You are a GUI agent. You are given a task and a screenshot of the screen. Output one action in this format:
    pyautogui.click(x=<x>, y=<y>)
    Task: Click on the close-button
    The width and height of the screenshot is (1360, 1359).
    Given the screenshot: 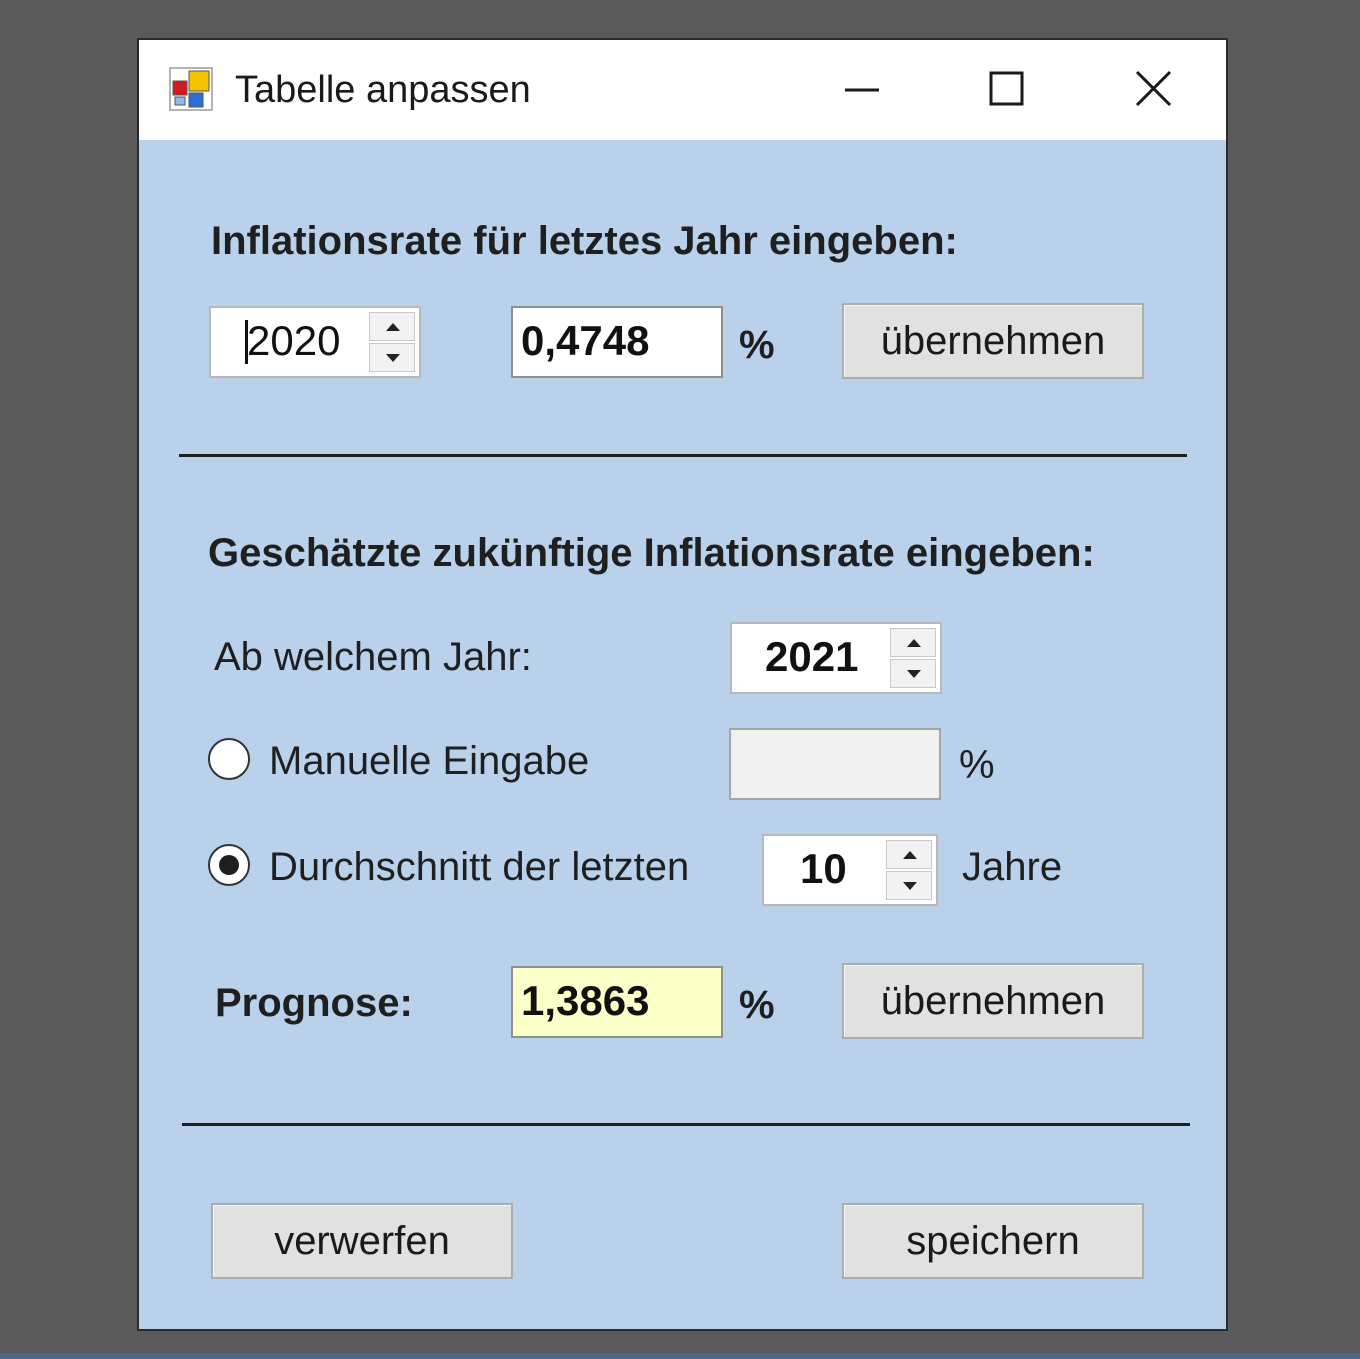 What is the action you would take?
    pyautogui.click(x=1153, y=90)
    